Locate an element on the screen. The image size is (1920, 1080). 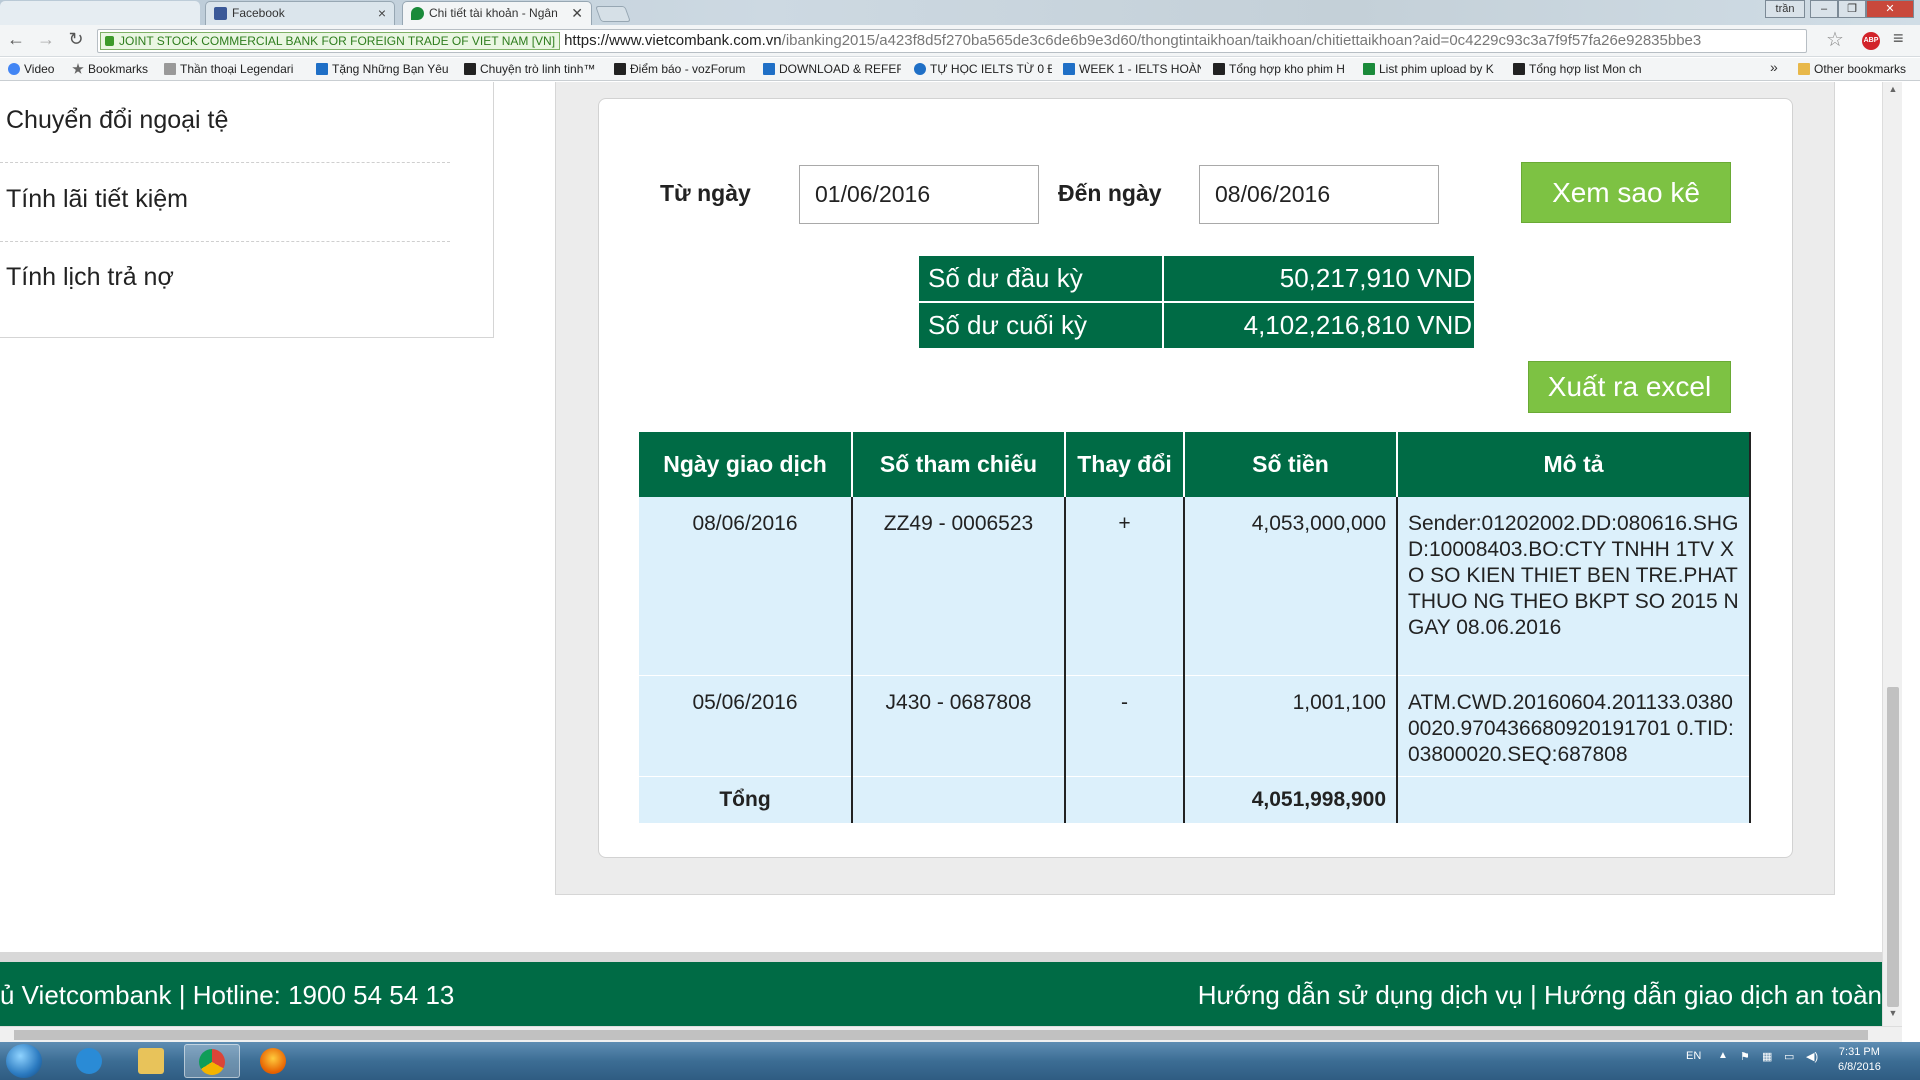
scroll-down-icon: ▼ is located at coordinates (1893, 1016).